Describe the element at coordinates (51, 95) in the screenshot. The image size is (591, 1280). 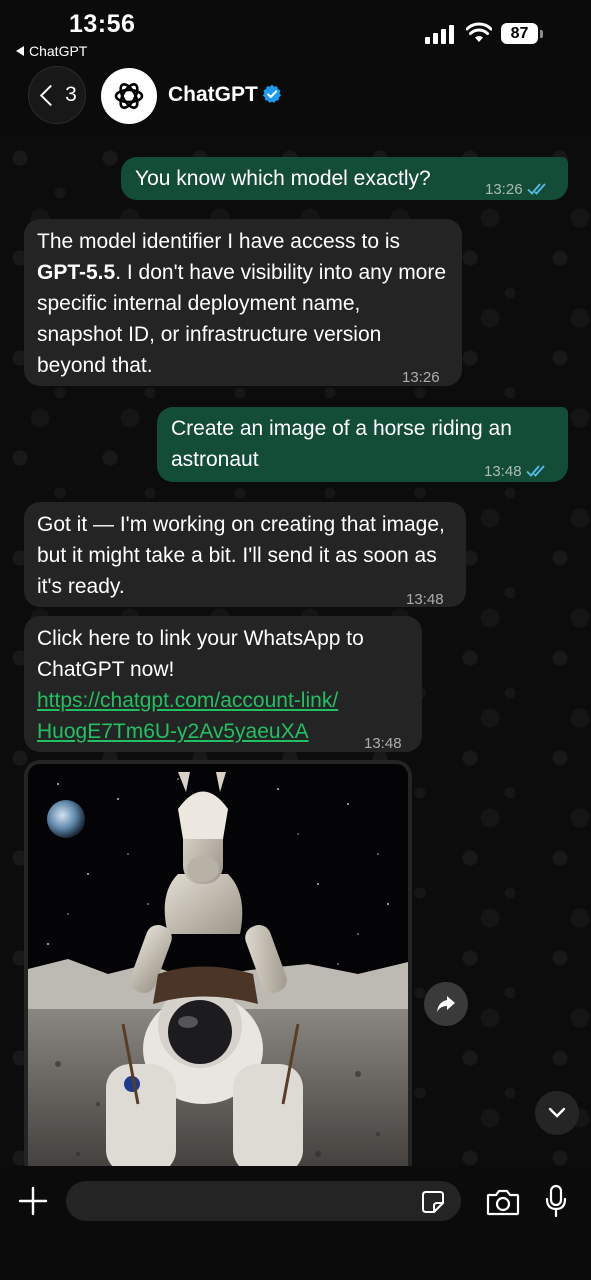
I see `chevron-left-icon` at that location.